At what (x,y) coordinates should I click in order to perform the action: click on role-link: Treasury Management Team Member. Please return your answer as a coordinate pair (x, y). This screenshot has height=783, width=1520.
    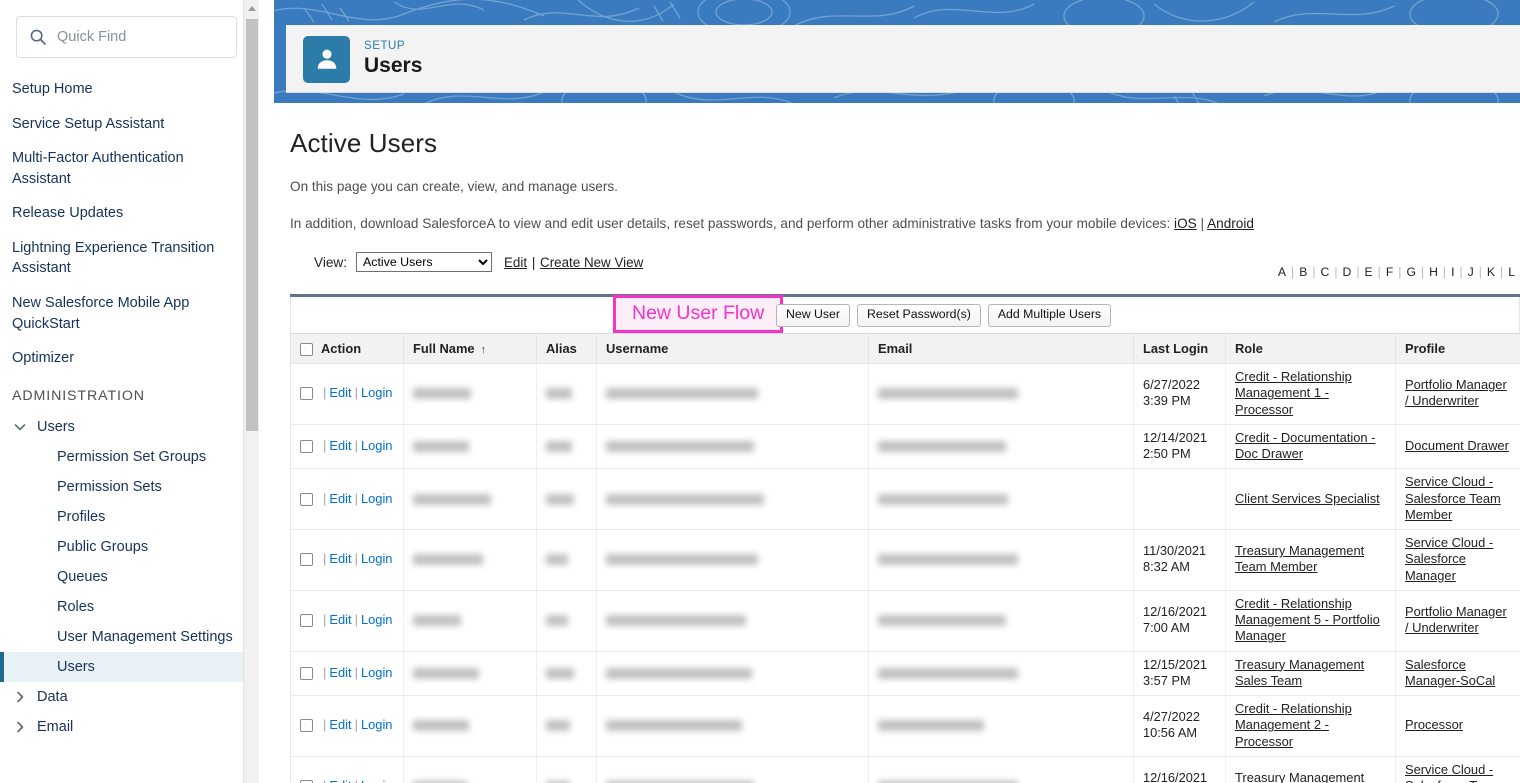
    Looking at the image, I should click on (1299, 558).